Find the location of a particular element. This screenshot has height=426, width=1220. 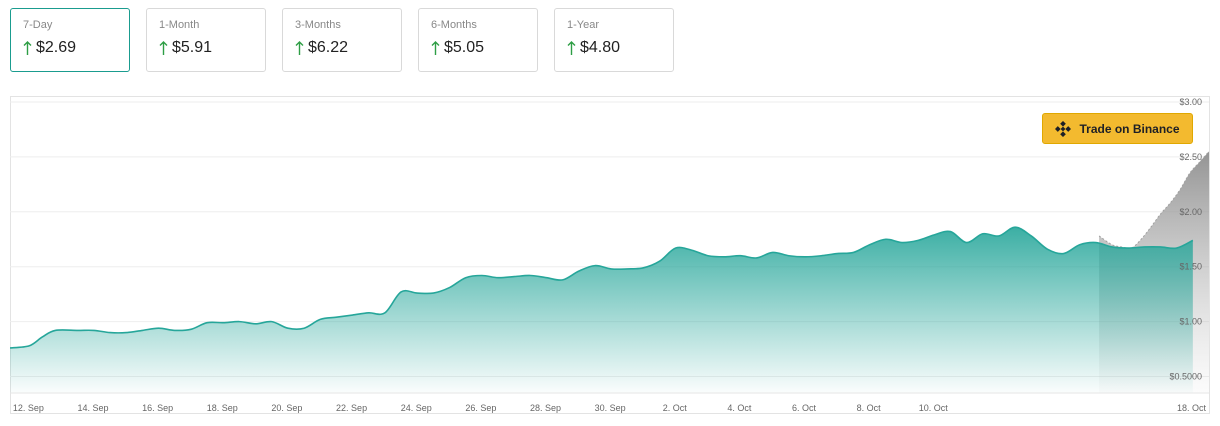

x-tick-label: 10. Oct is located at coordinates (934, 408).